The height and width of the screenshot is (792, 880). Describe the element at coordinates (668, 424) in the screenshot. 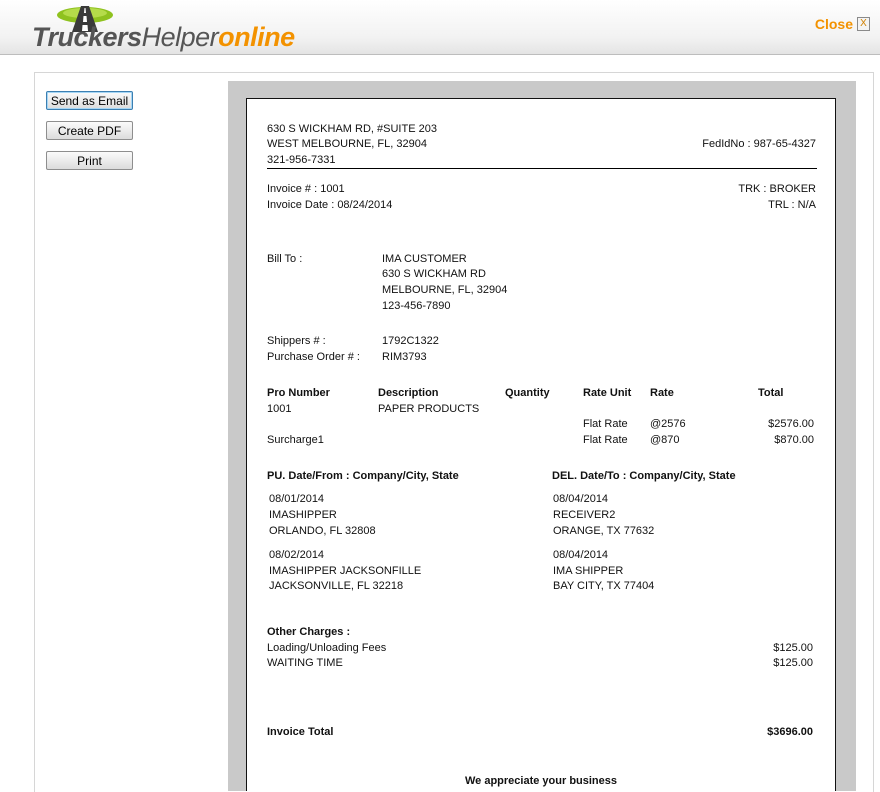

I see `row1-rate: @2576` at that location.